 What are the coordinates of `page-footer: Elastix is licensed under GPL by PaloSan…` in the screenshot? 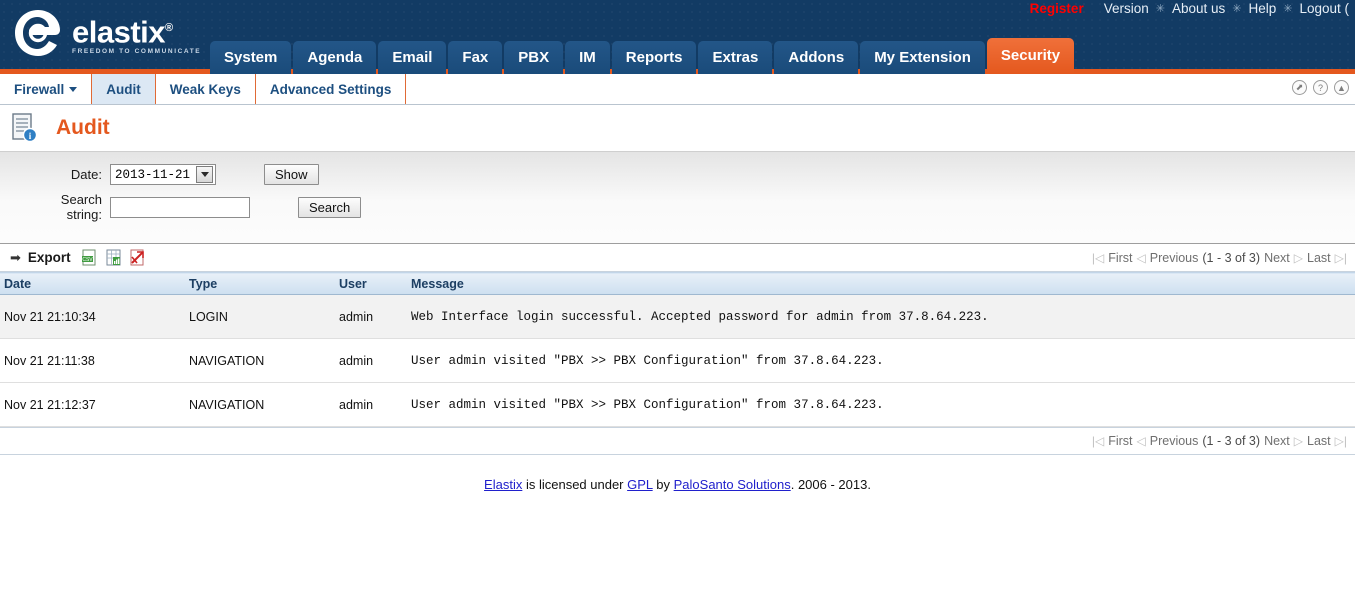 It's located at (677, 484).